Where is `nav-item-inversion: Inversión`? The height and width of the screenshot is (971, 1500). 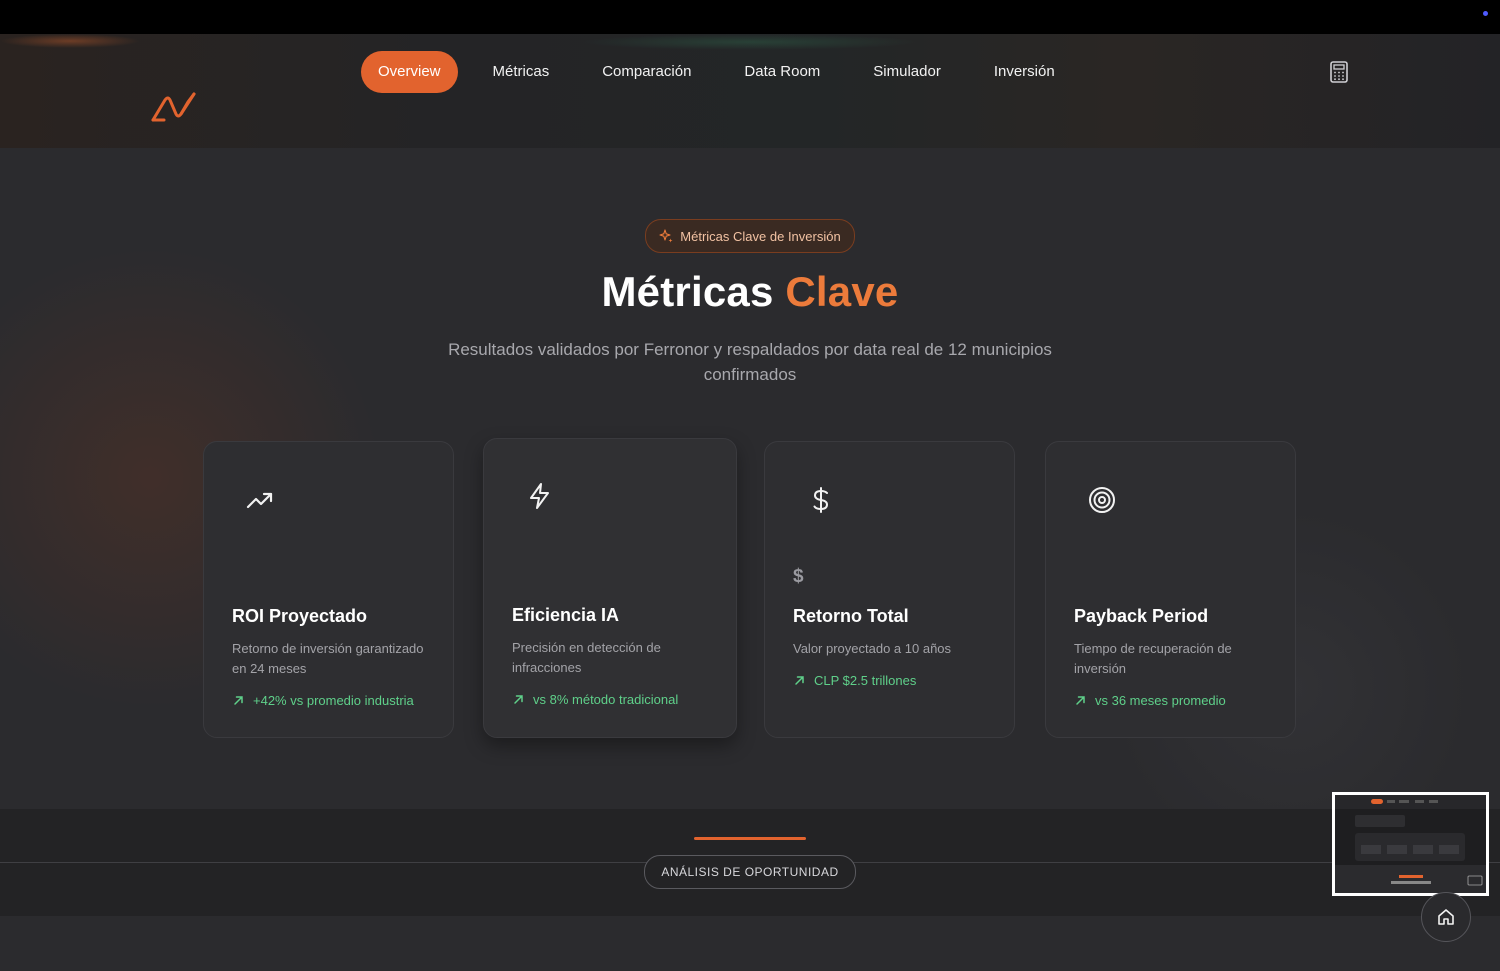
nav-item-inversion: Inversión is located at coordinates (1024, 72).